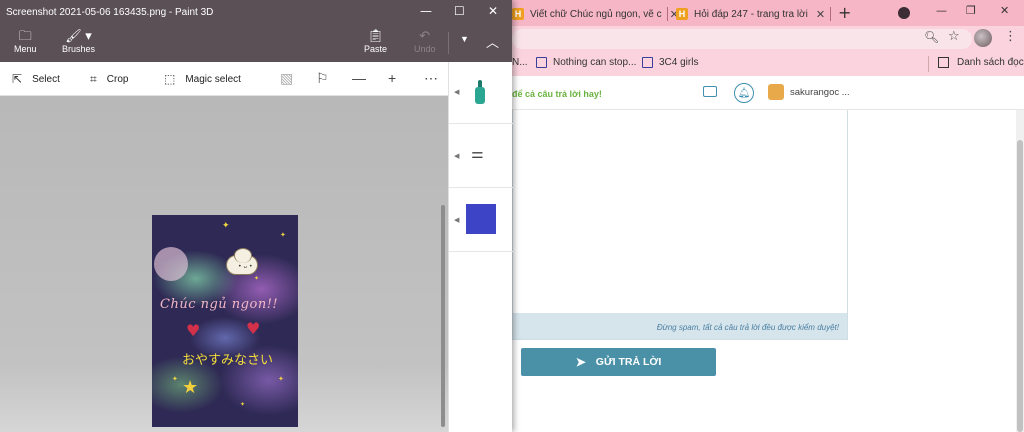 Image resolution: width=1024 pixels, height=432 pixels. What do you see at coordinates (776, 92) in the screenshot?
I see `user-avatar` at bounding box center [776, 92].